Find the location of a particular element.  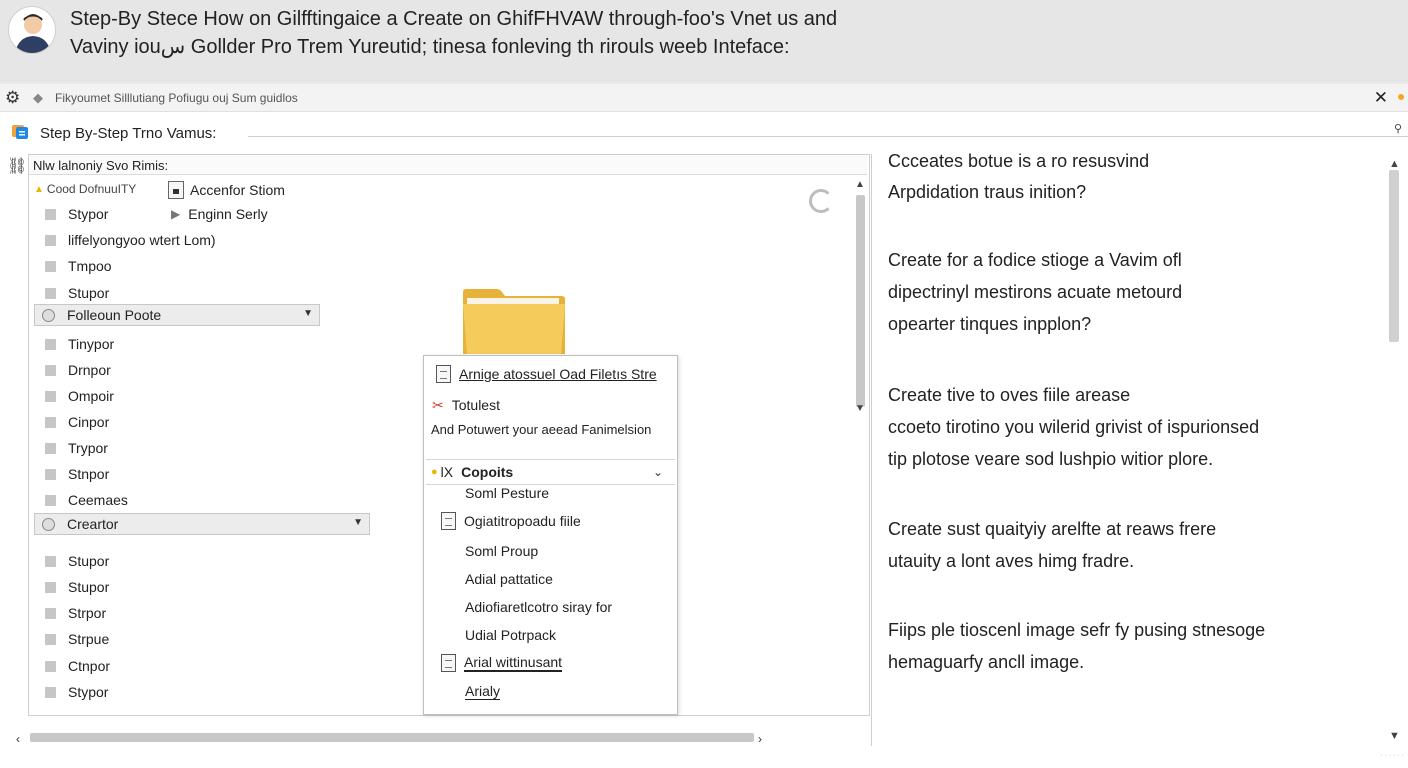

section-label: Copoits is located at coordinates (487, 472).